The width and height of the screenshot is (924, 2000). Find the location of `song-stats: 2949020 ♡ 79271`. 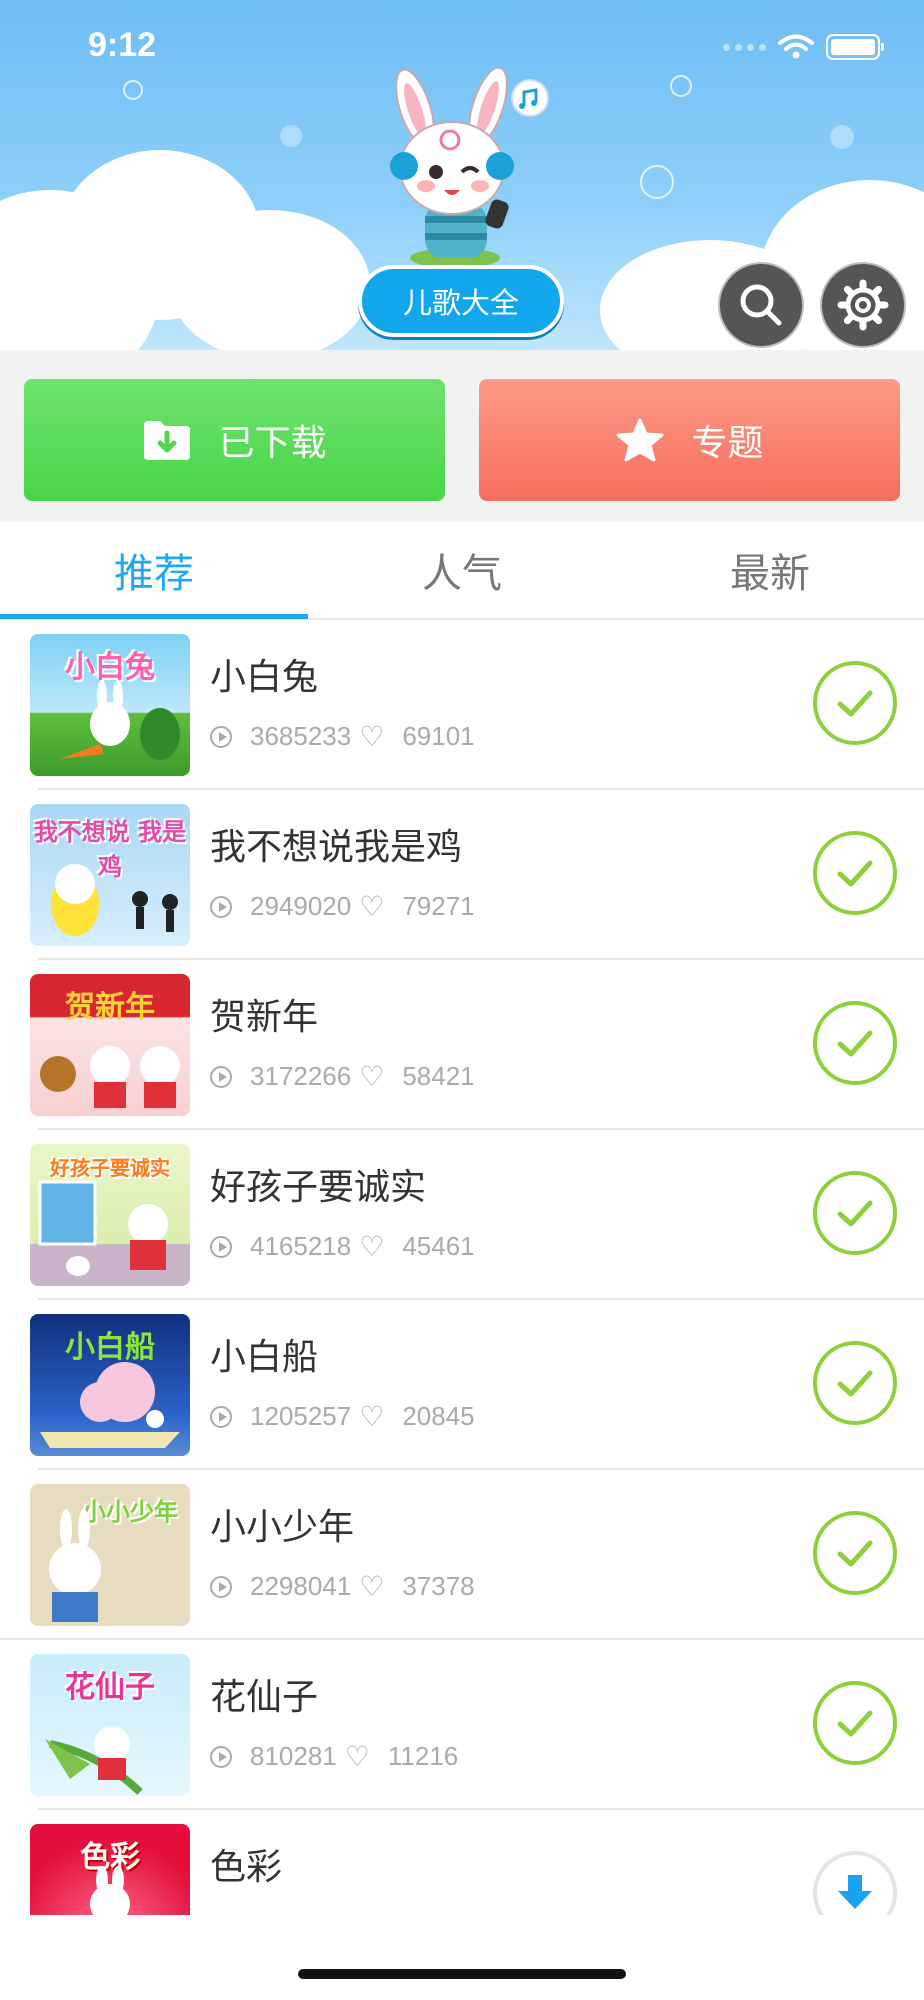

song-stats: 2949020 ♡ 79271 is located at coordinates (342, 906).